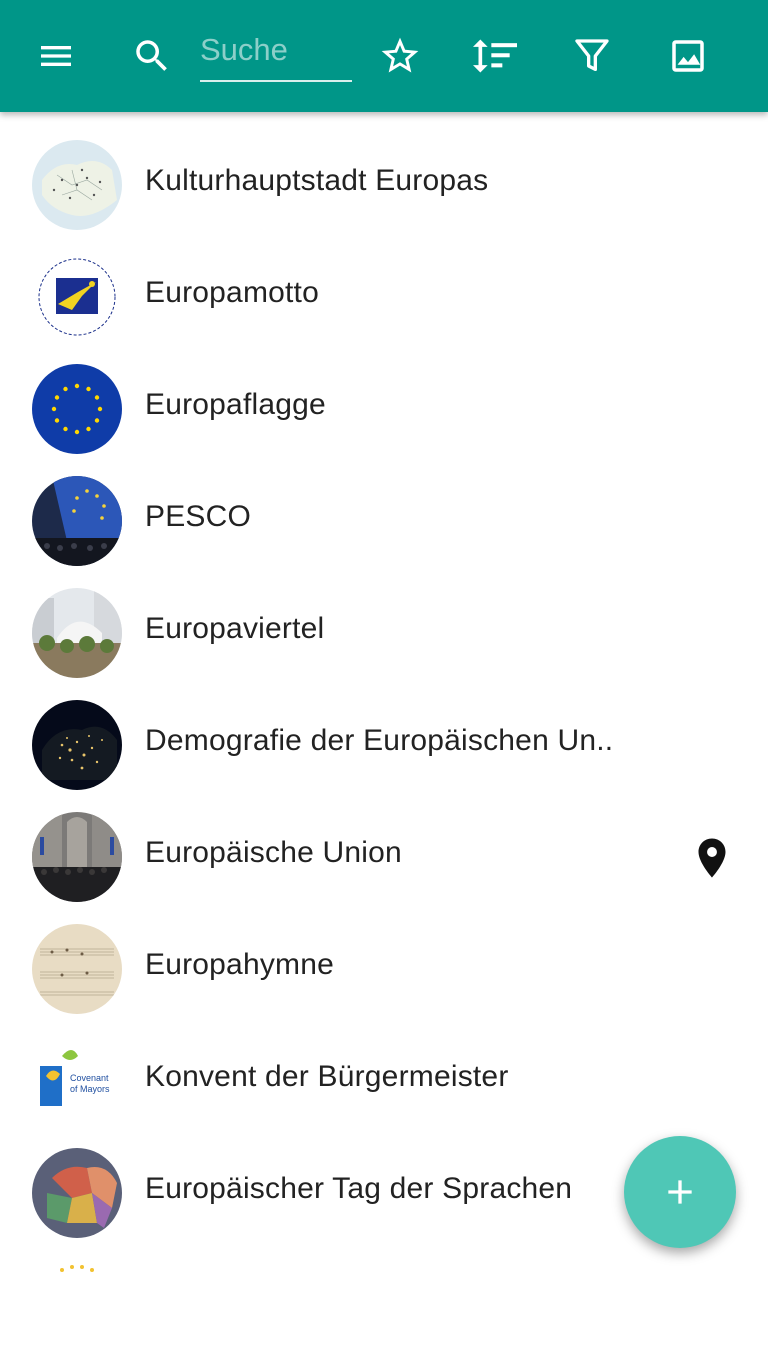 The height and width of the screenshot is (1350, 768). What do you see at coordinates (379, 740) in the screenshot?
I see `list-item-label: Demografie der Europäischen Un..` at bounding box center [379, 740].